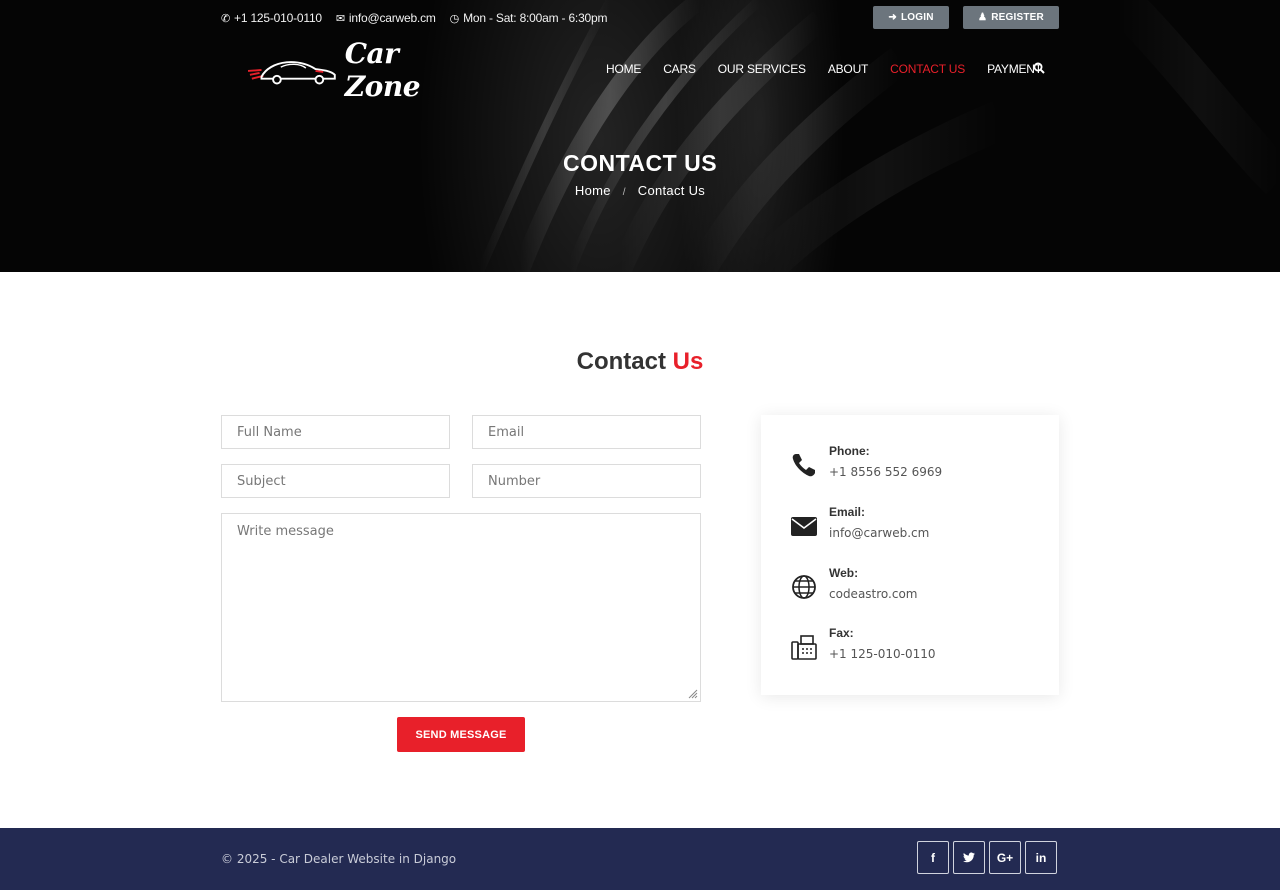 This screenshot has width=1280, height=890. What do you see at coordinates (911, 17) in the screenshot?
I see `login-button: ➜ LOGIN` at bounding box center [911, 17].